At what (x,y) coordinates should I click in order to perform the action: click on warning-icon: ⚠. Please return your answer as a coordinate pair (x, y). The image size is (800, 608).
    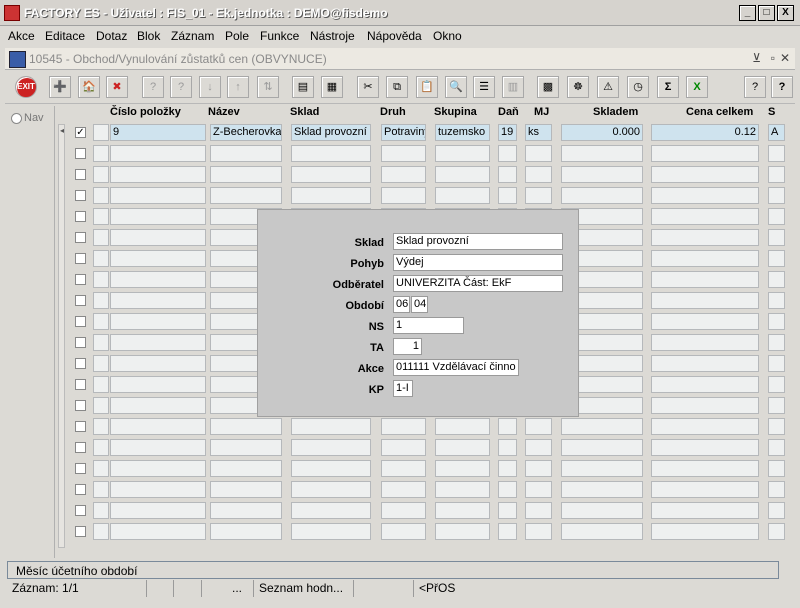
    Looking at the image, I should click on (608, 87).